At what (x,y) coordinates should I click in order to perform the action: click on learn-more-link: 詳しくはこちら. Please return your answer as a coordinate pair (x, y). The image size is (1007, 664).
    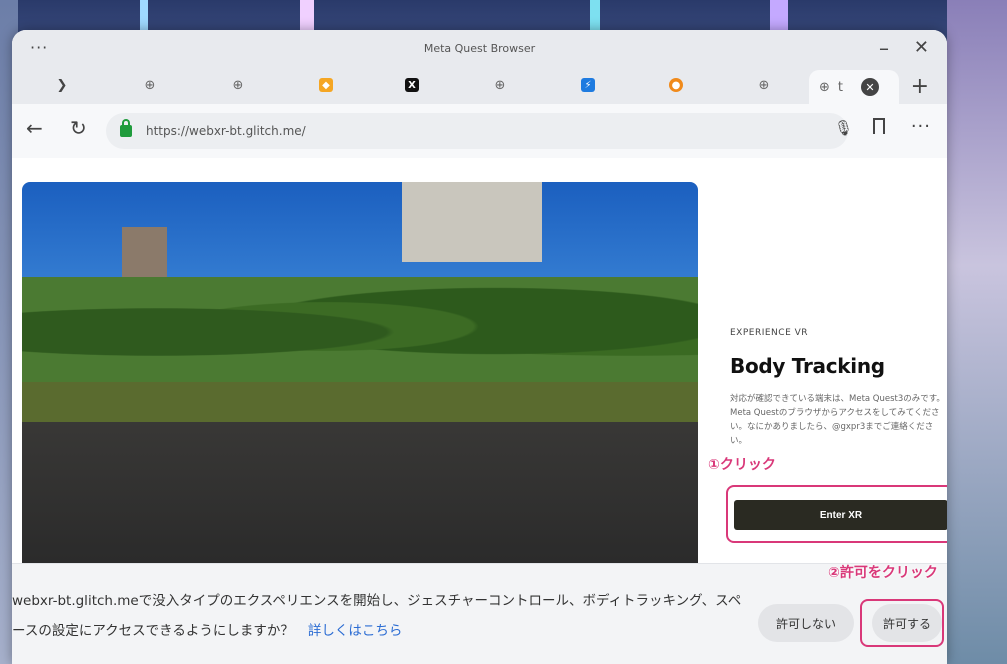
    Looking at the image, I should click on (355, 631).